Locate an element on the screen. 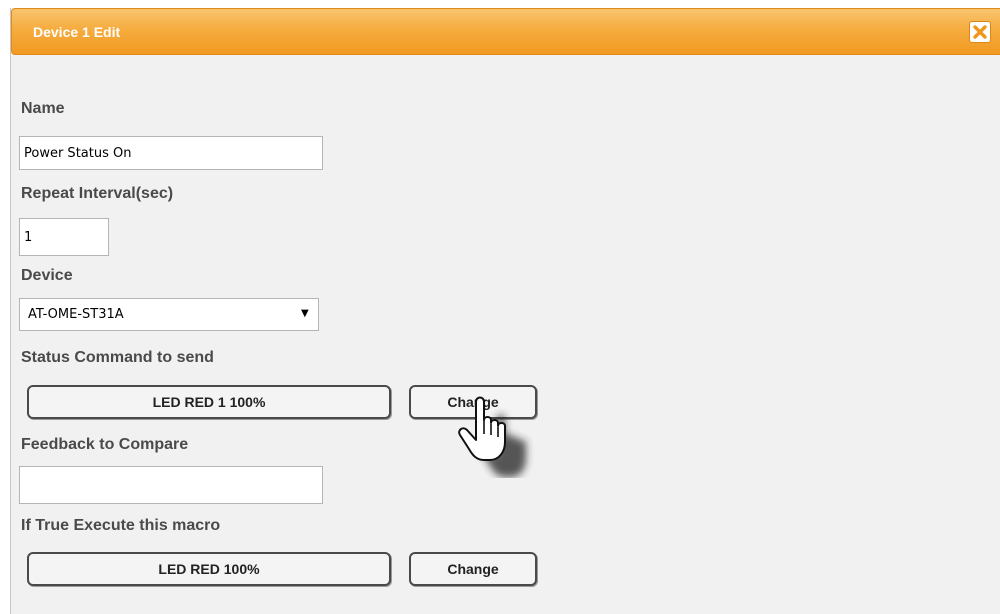  device-select-value: AT-OME-ST31A is located at coordinates (76, 314).